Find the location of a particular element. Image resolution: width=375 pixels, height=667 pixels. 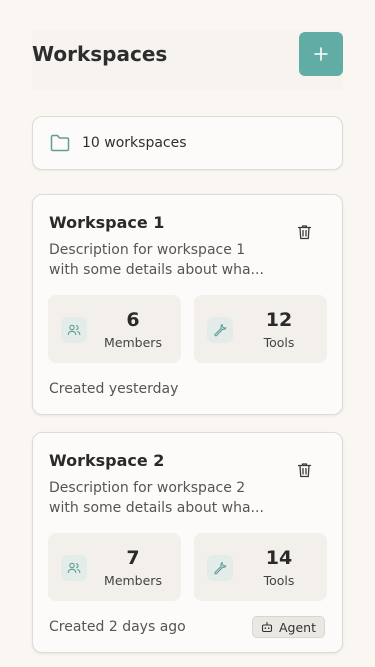

bot-icon is located at coordinates (267, 627).